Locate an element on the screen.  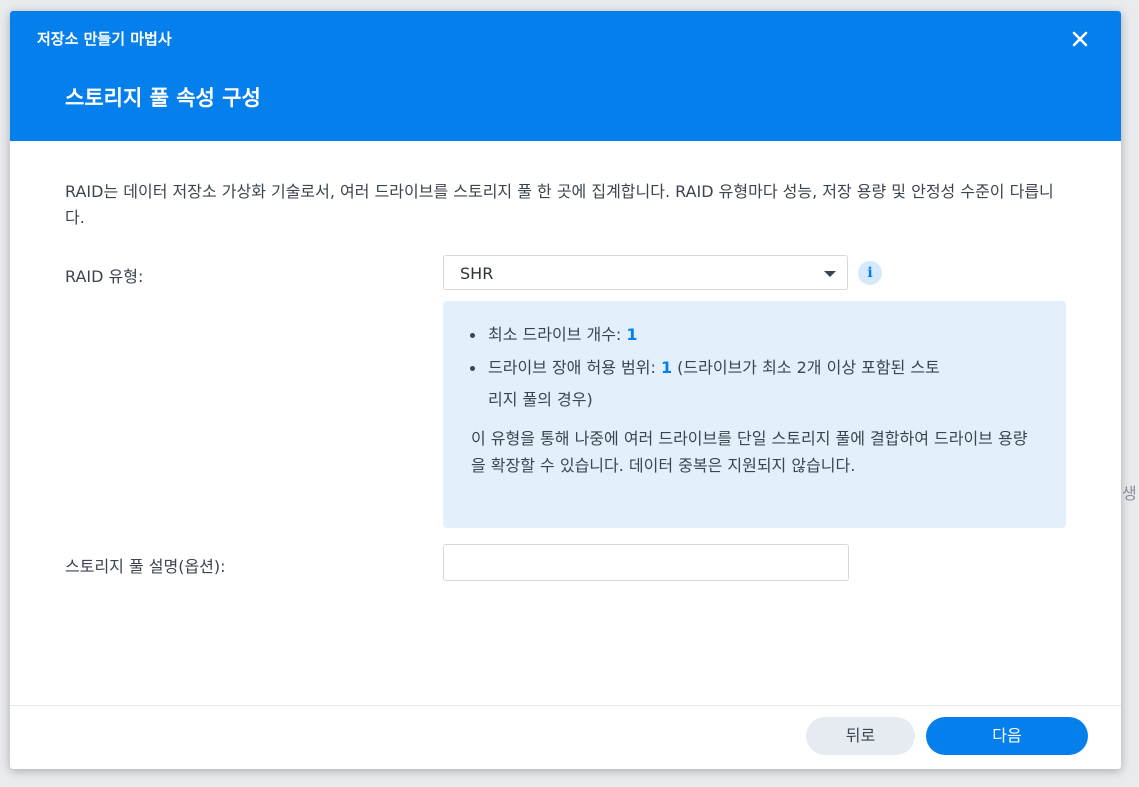
pool-description-label: 스토리지 풀 설명(옵션): is located at coordinates (145, 566).